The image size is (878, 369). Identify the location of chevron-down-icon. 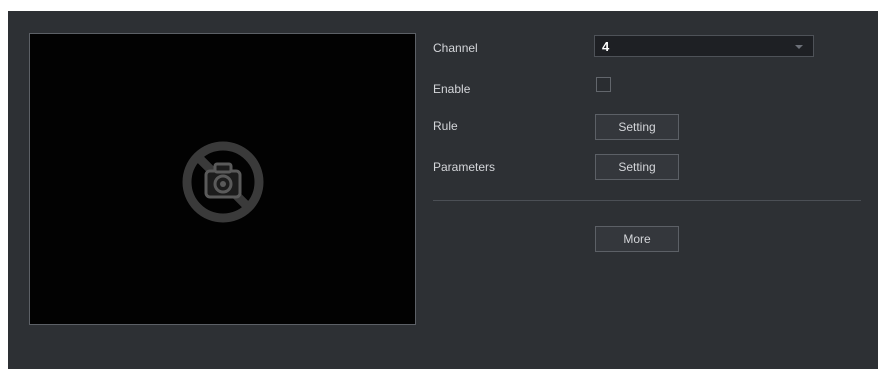
(799, 47).